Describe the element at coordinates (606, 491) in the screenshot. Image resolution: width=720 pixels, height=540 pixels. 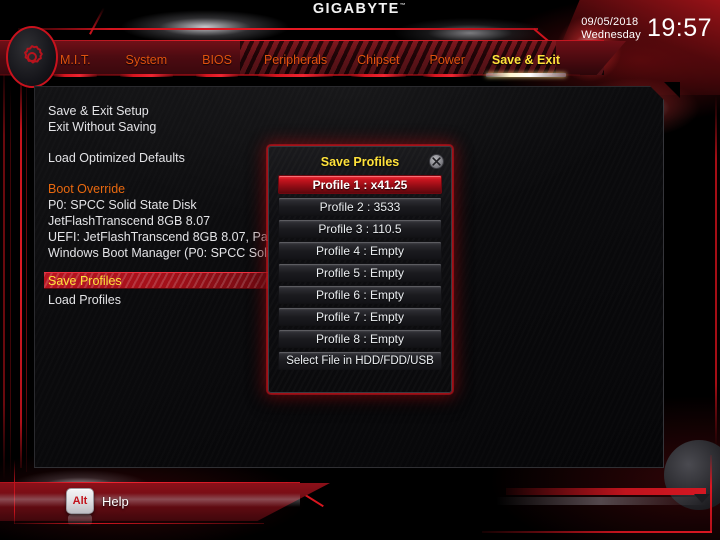
I see `footer-right-red-bar` at that location.